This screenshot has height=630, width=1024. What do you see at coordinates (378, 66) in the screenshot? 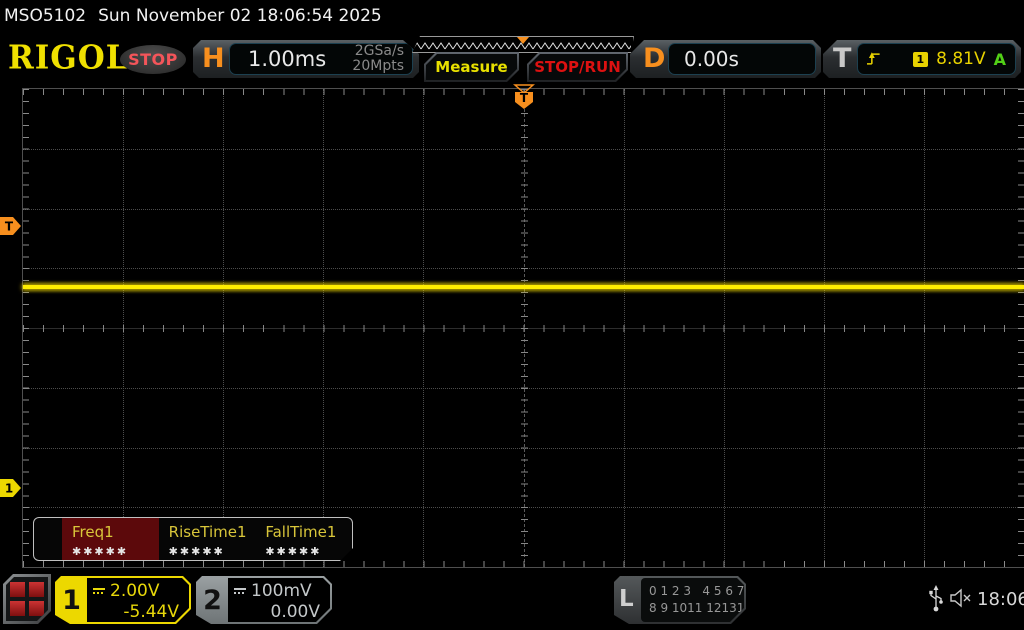
I see `memory-depth: 20Mpts` at bounding box center [378, 66].